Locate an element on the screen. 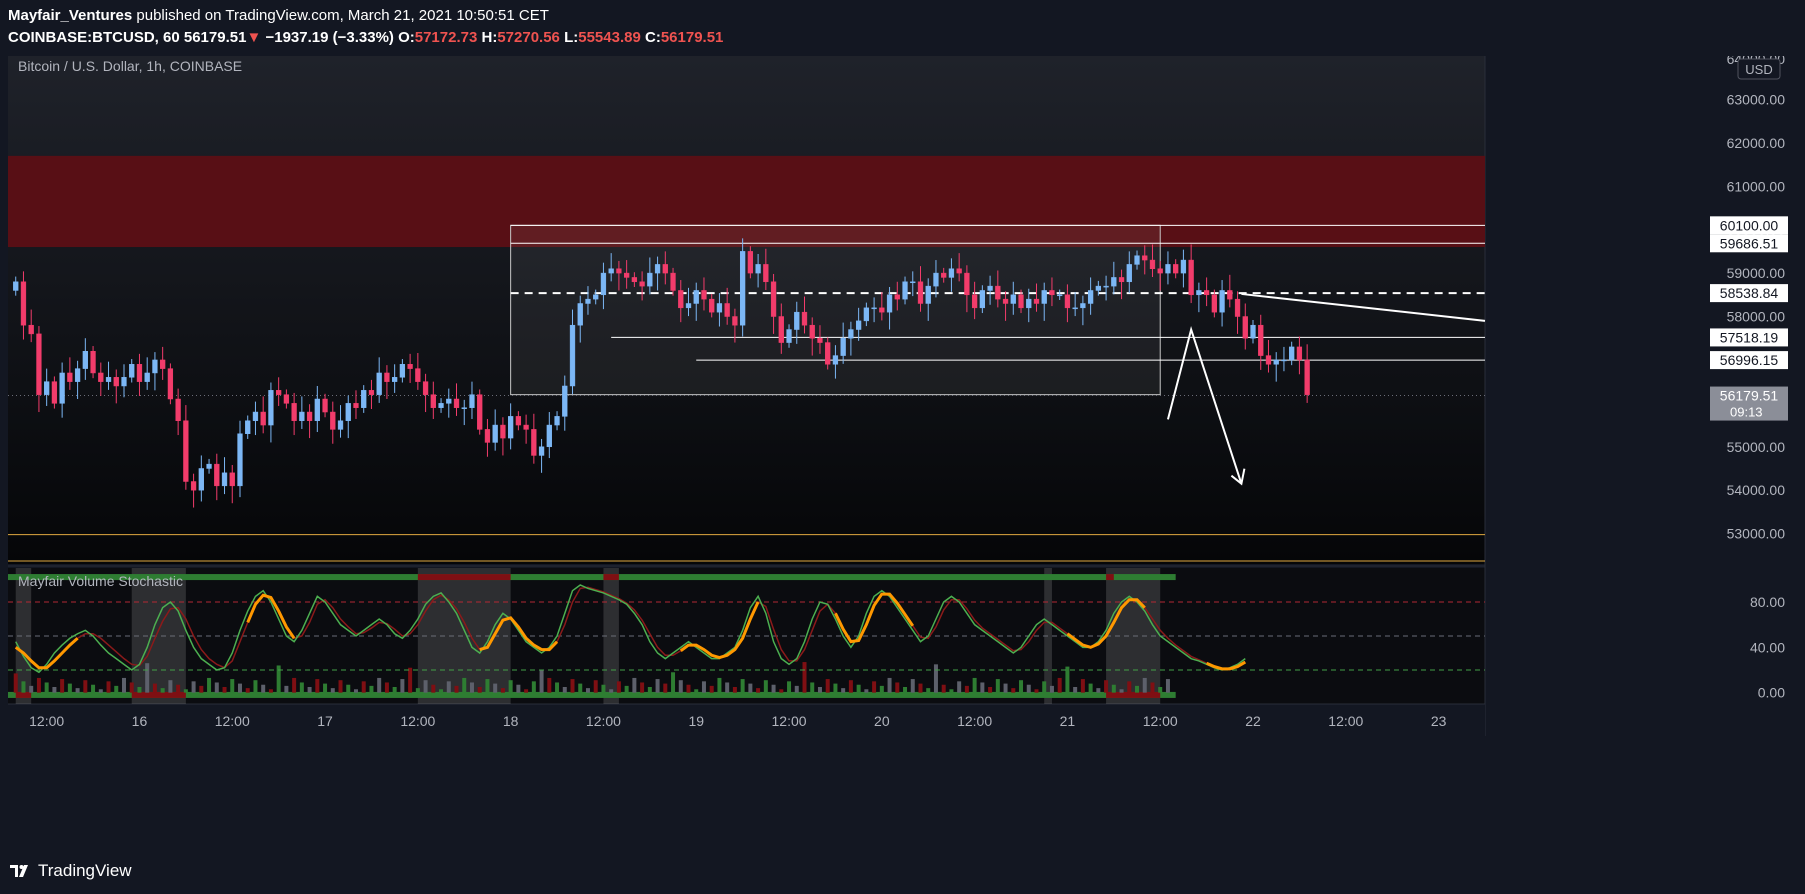 This screenshot has height=894, width=1805. level-price-text: 59686.51 is located at coordinates (1749, 243).